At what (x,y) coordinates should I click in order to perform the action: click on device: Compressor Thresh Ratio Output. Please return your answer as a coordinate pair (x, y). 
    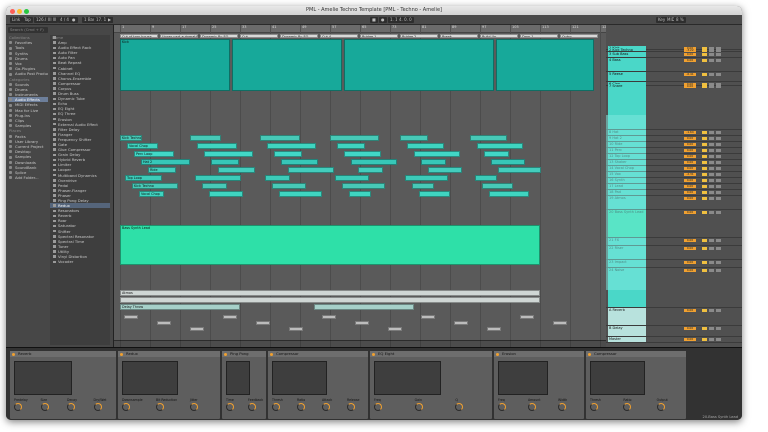
    Looking at the image, I should click on (636, 385).